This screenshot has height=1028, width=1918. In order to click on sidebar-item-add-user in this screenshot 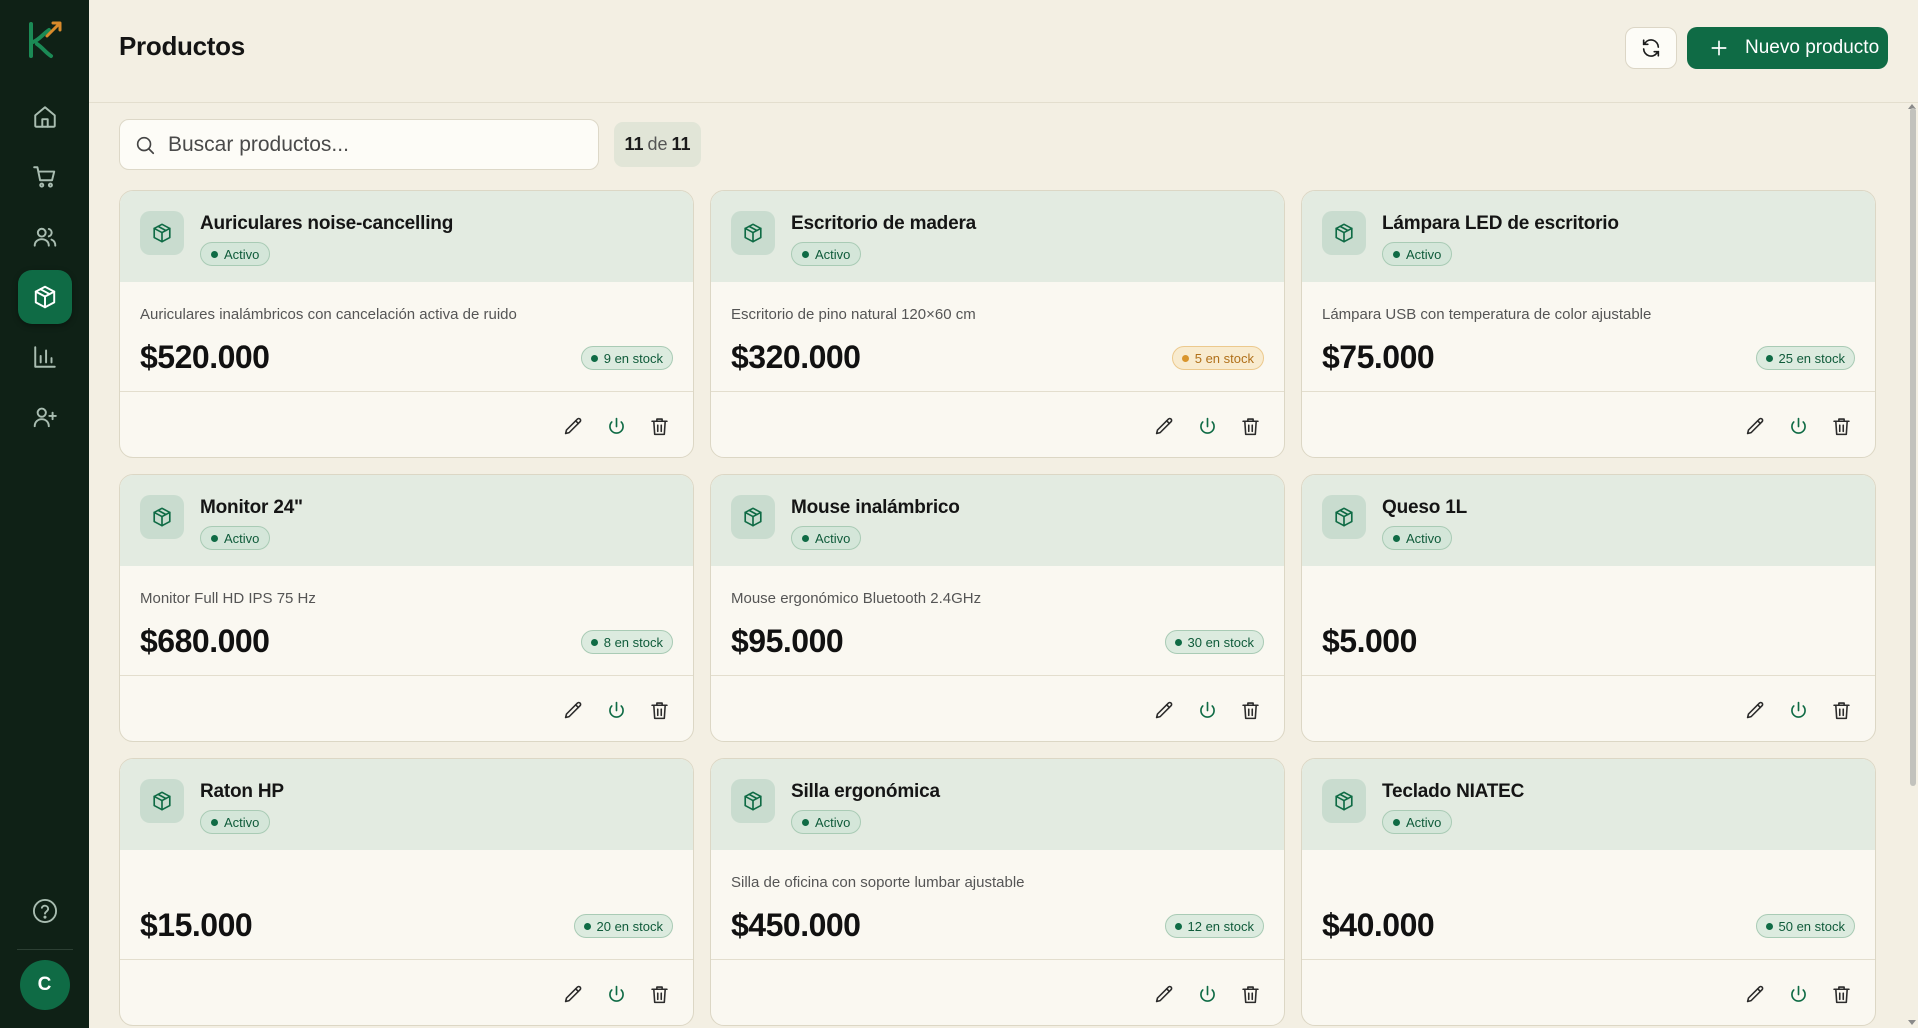, I will do `click(45, 417)`.